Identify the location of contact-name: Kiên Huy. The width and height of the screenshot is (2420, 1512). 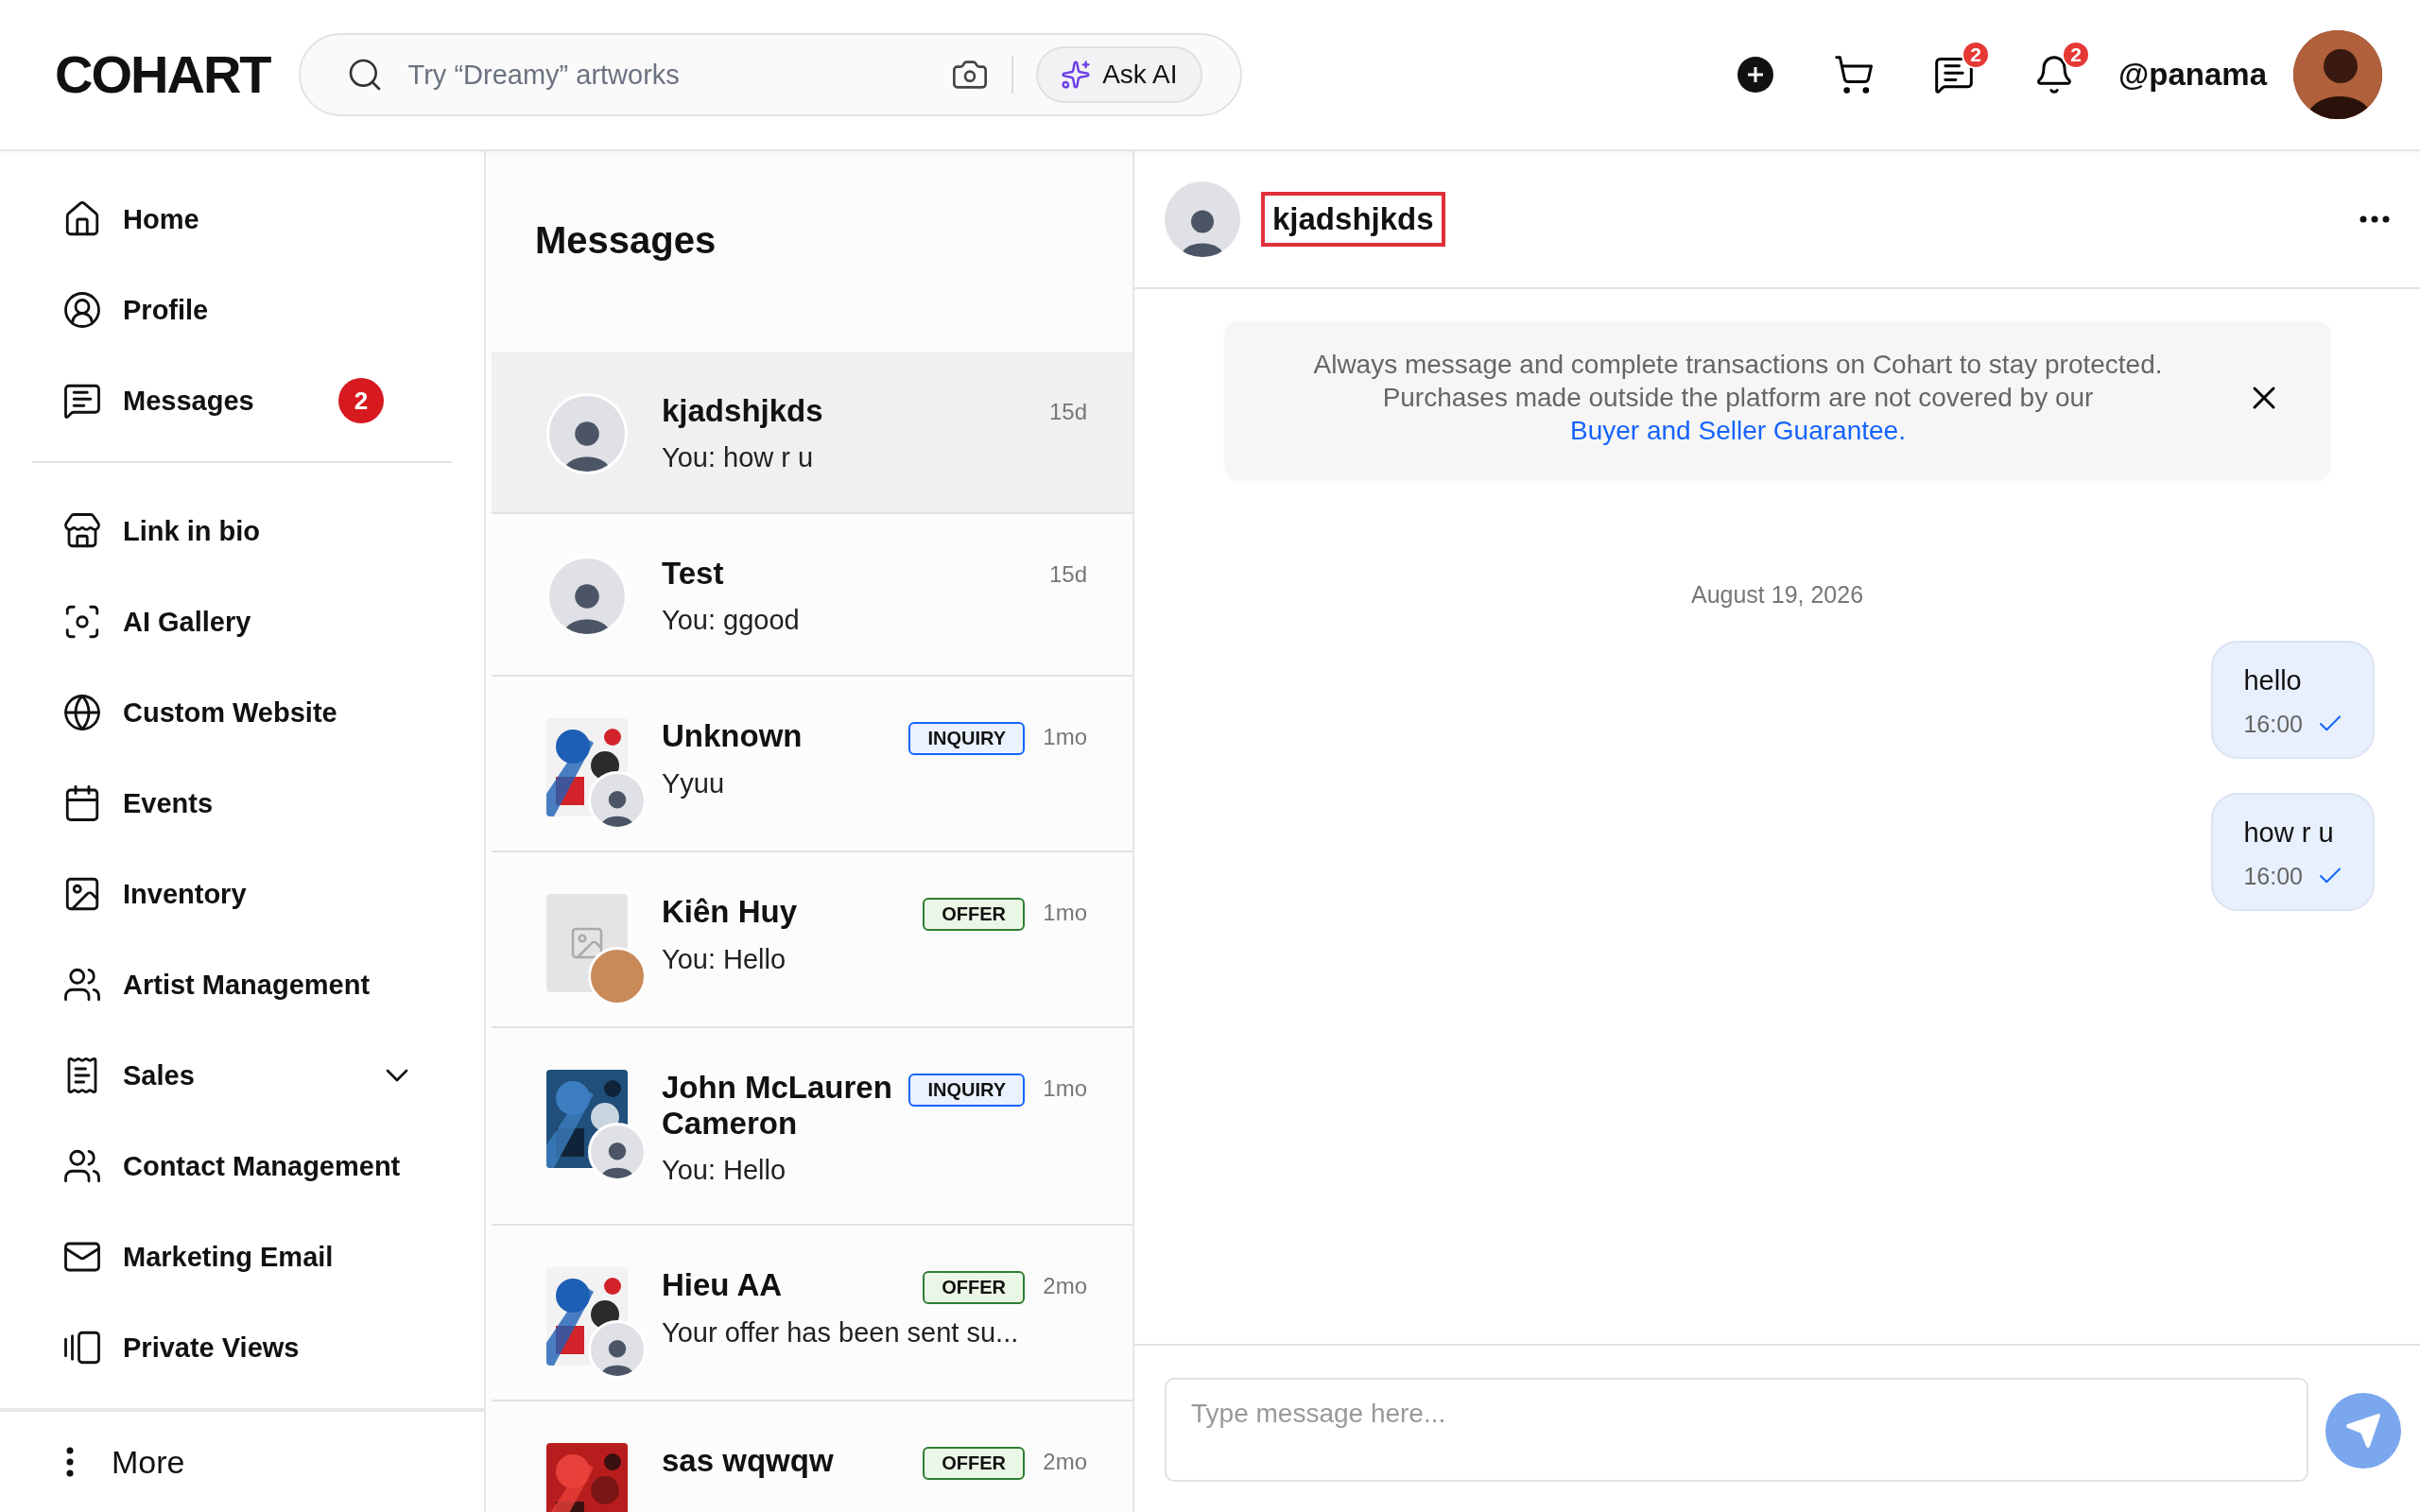
(730, 912).